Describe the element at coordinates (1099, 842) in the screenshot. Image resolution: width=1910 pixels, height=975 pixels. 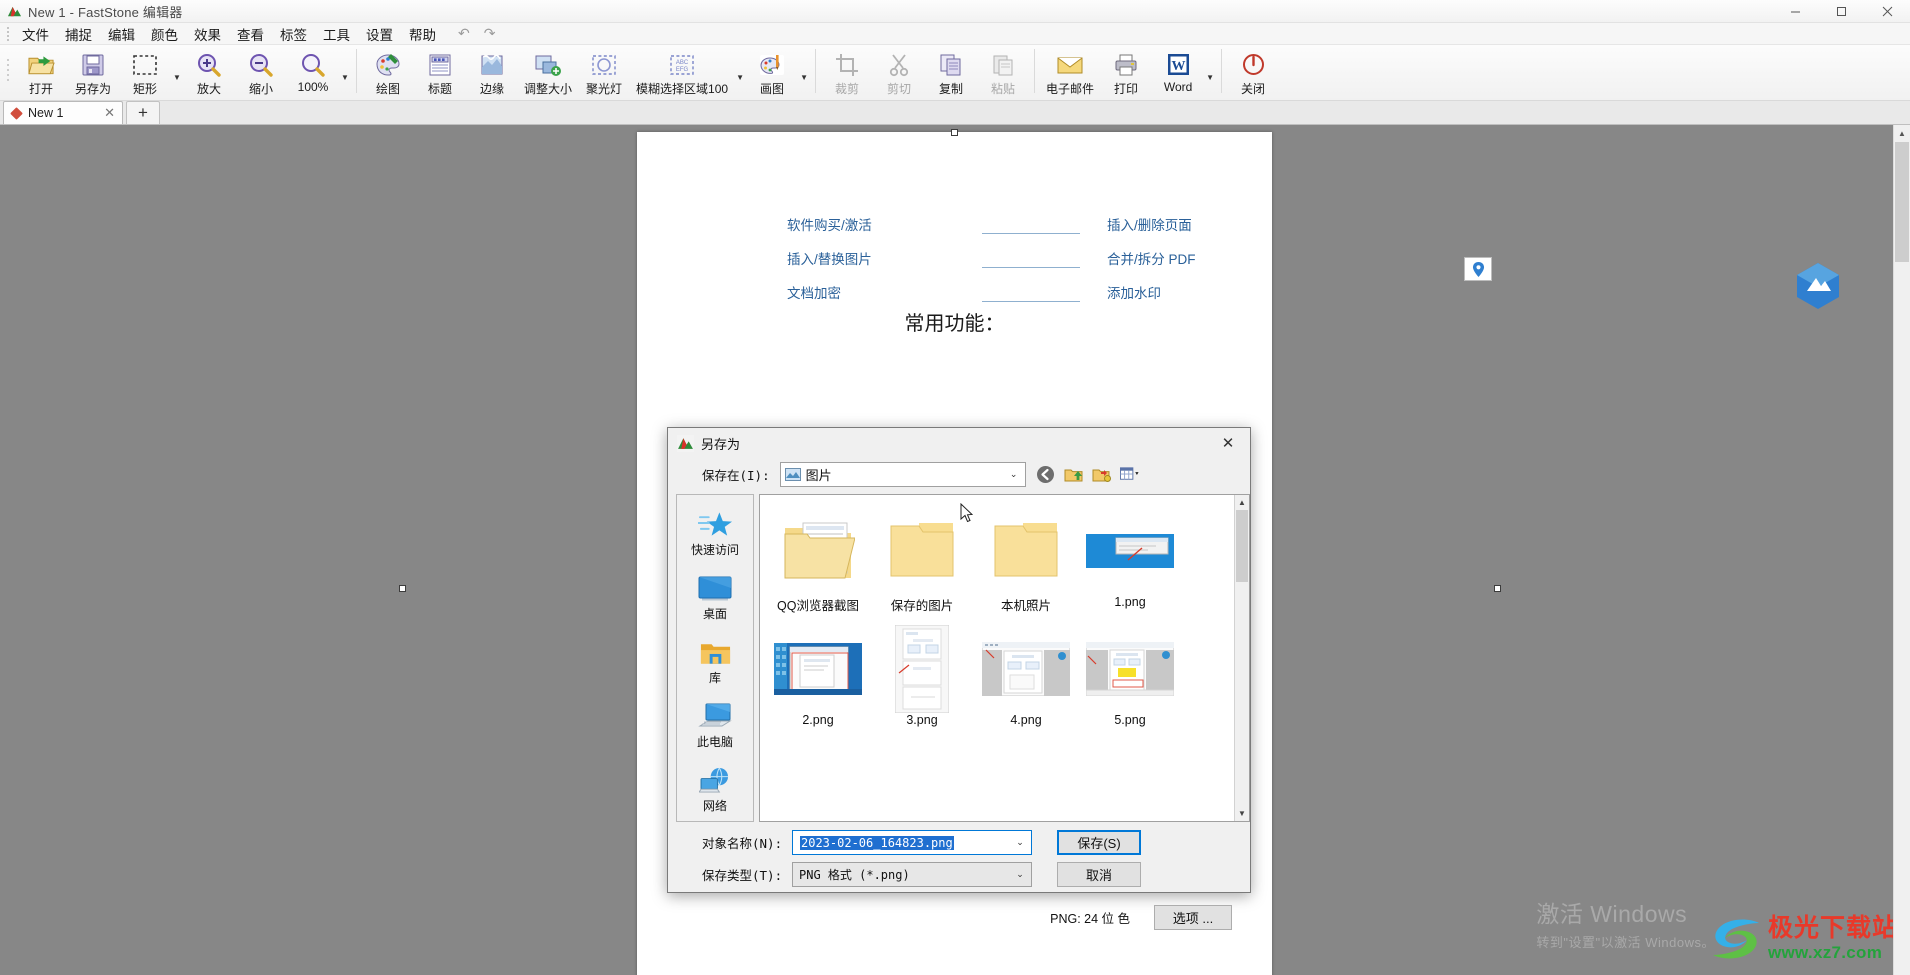
I see `save-button: 保存(S)` at that location.